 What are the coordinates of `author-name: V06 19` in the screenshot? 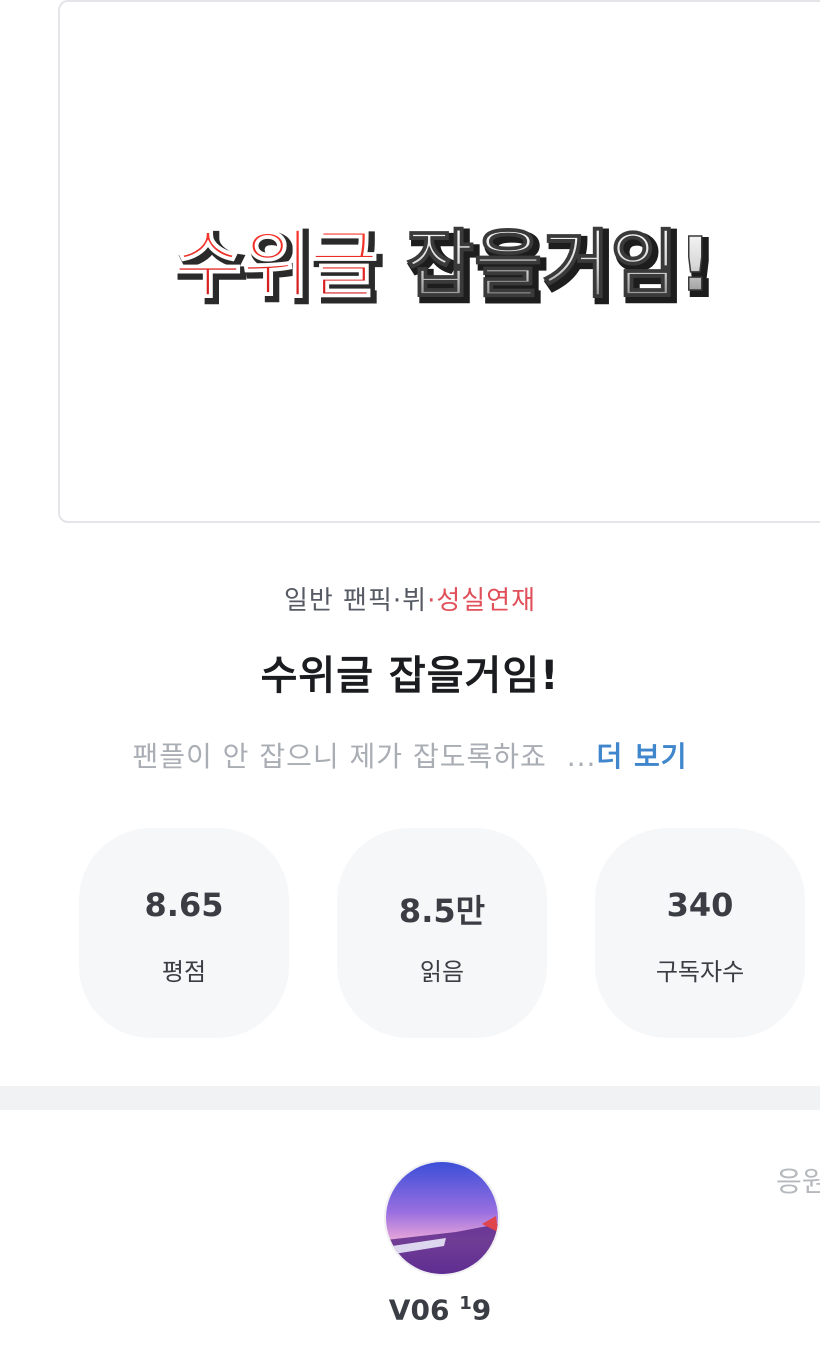 It's located at (440, 1309).